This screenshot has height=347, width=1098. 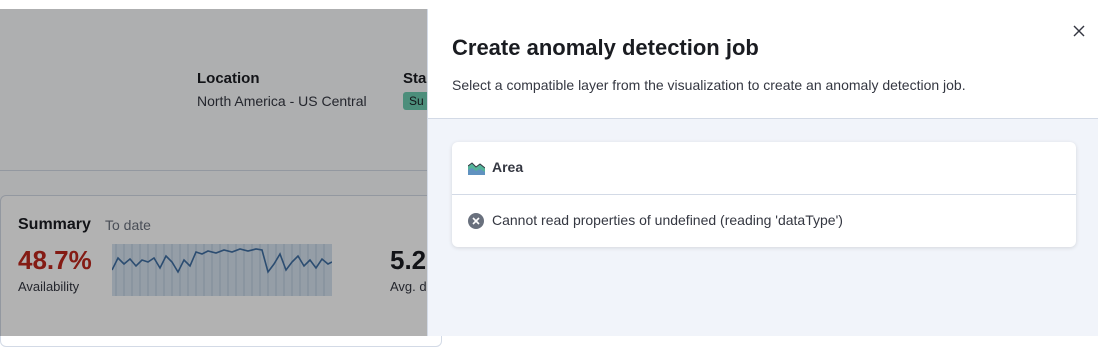 What do you see at coordinates (476, 221) in the screenshot?
I see `error-icon` at bounding box center [476, 221].